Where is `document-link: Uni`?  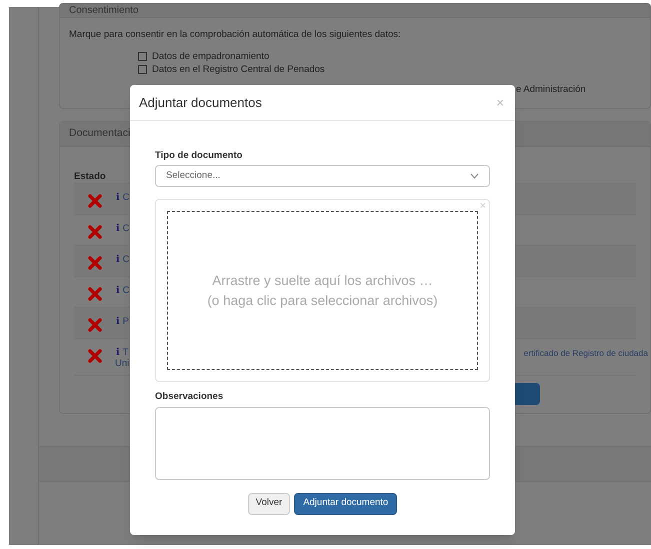
document-link: Uni is located at coordinates (122, 363).